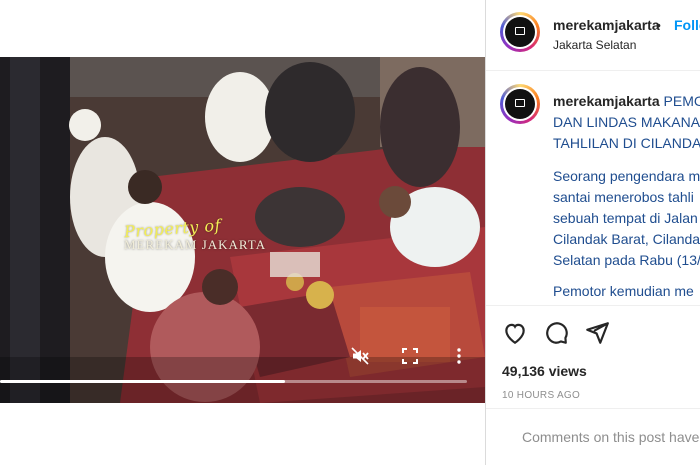 Image resolution: width=700 pixels, height=465 pixels. What do you see at coordinates (597, 333) in the screenshot?
I see `share-icon` at bounding box center [597, 333].